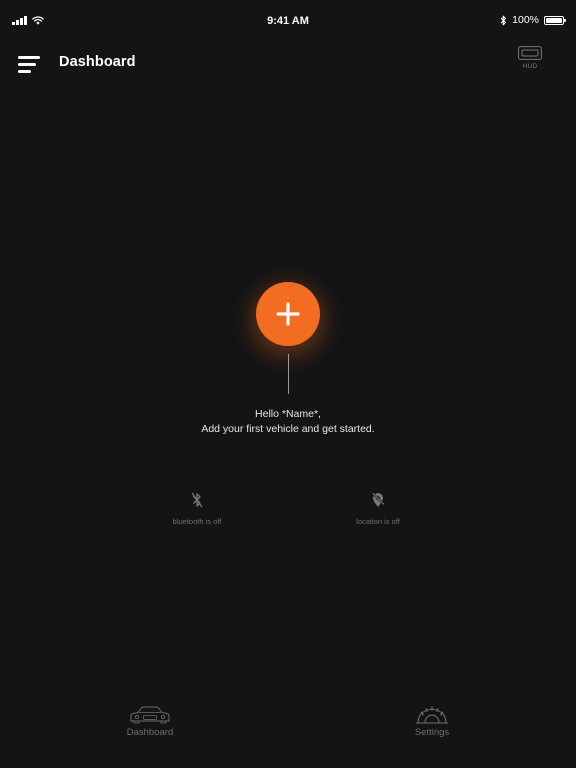  I want to click on status-bar: 9:41 AM 100%, so click(288, 22).